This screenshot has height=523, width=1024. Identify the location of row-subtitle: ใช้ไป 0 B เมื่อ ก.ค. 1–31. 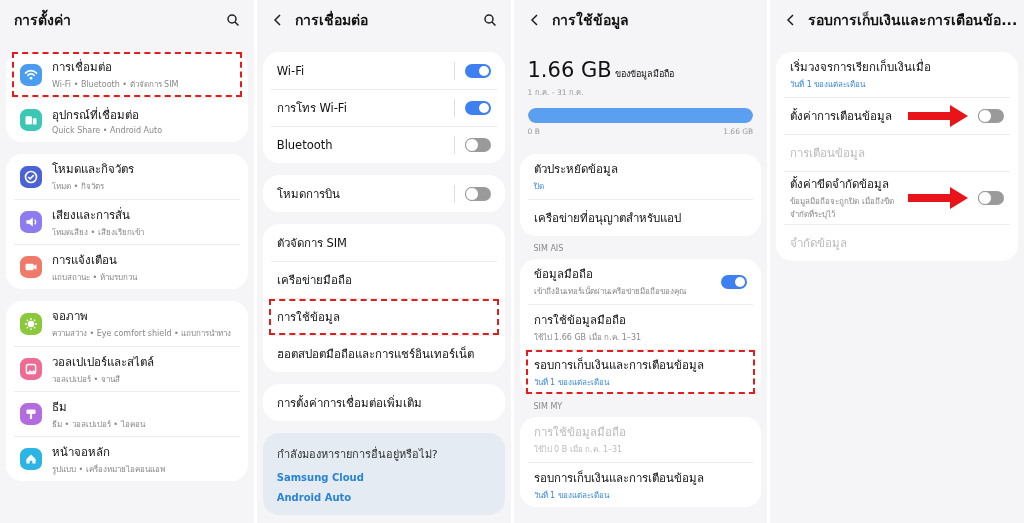
(578, 449).